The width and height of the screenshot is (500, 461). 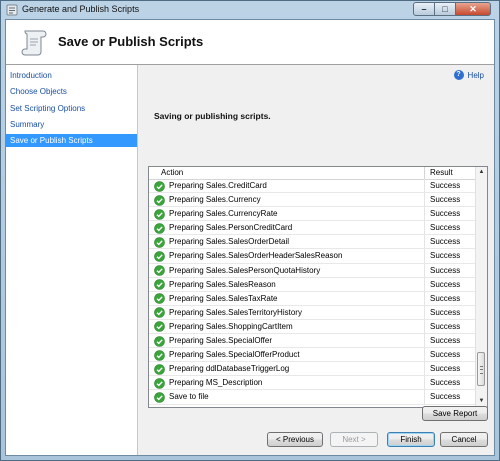 I want to click on scroll-up-arrow-icon: ▲, so click(x=481, y=172).